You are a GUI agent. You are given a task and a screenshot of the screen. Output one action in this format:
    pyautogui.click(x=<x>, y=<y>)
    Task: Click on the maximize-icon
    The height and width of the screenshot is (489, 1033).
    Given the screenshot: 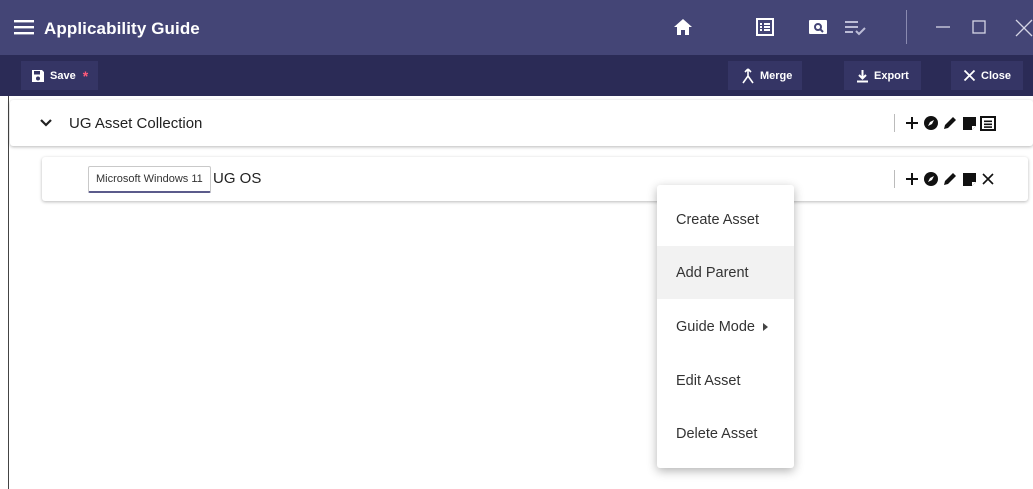 What is the action you would take?
    pyautogui.click(x=979, y=27)
    